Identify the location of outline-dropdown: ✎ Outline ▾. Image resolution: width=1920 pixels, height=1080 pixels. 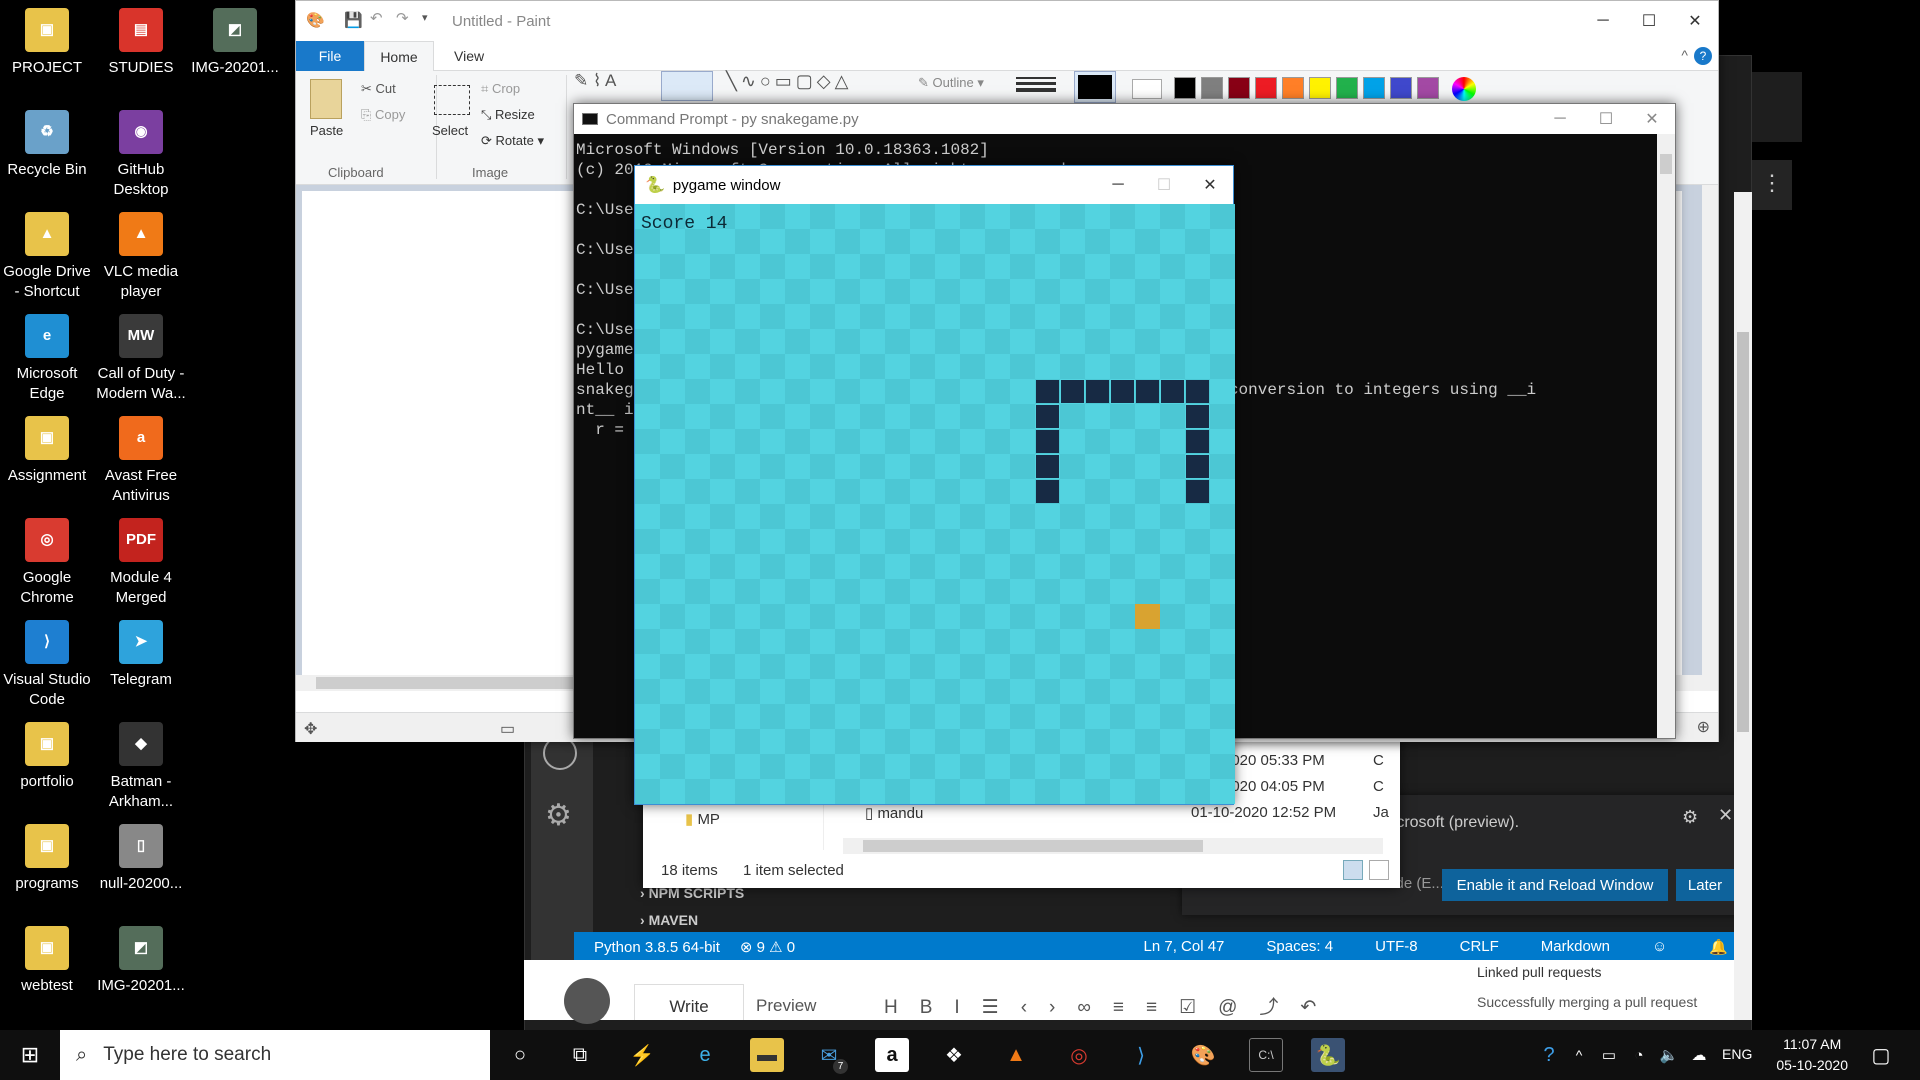
(951, 83).